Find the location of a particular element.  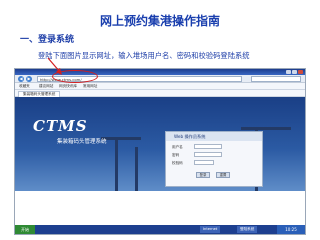

command-bar: 集装箱码头管理系统 is located at coordinates (160, 93).